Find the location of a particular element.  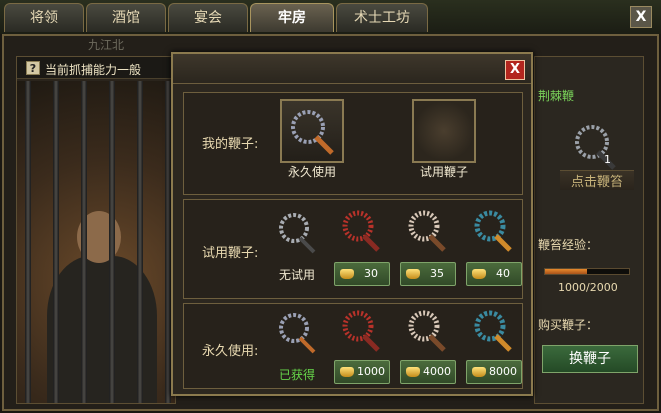

whip-exp-value: 1000/2000 is located at coordinates (588, 287).